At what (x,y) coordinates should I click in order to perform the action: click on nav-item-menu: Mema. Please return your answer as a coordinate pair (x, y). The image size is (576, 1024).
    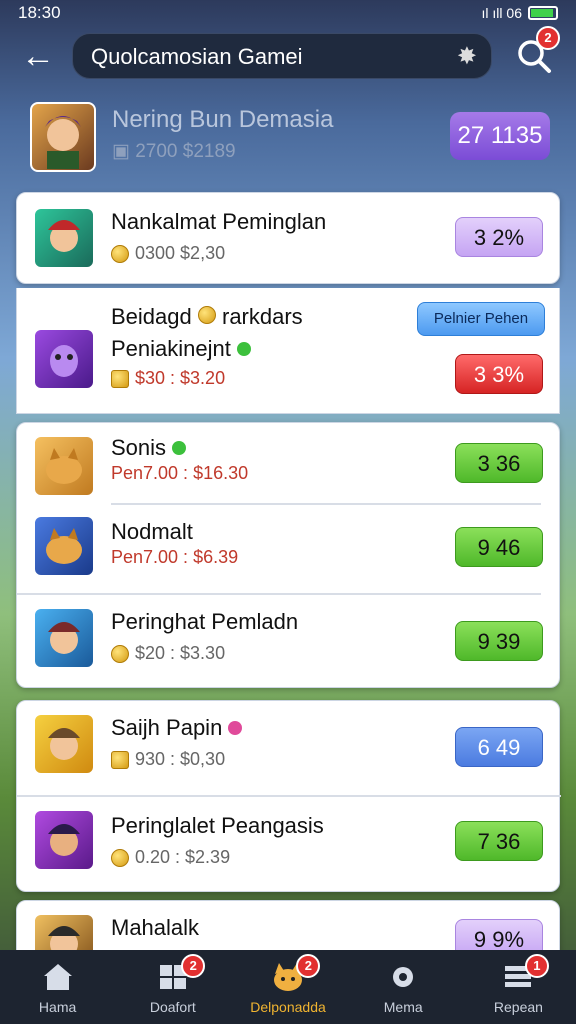
    Looking at the image, I should click on (403, 987).